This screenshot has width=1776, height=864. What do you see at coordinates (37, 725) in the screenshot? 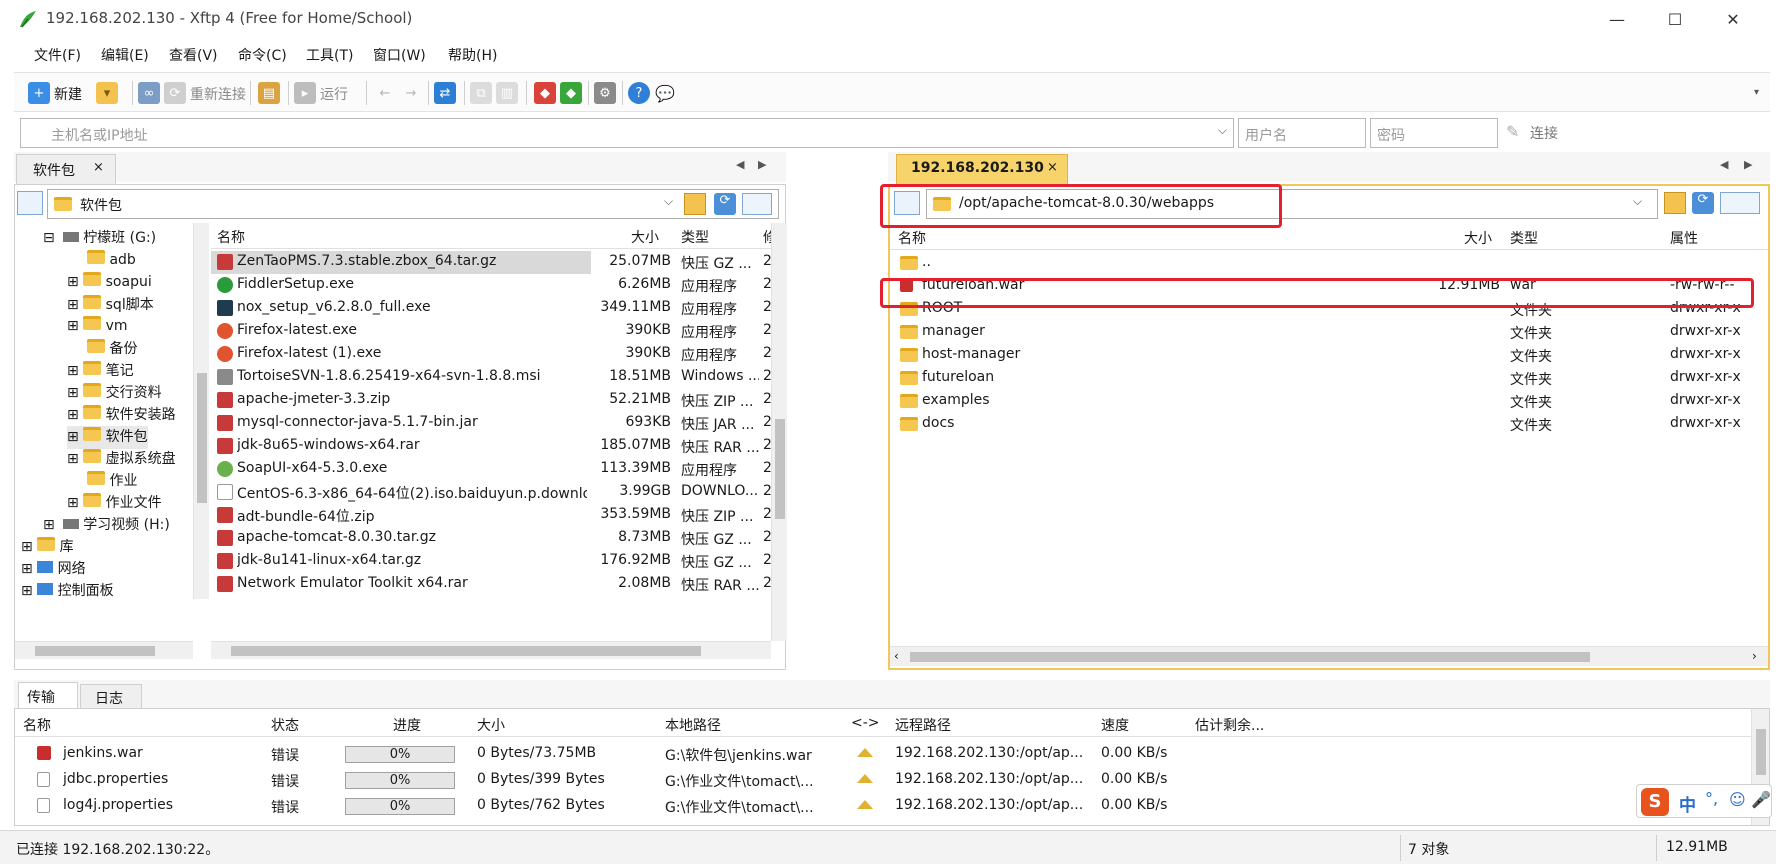
I see `column-header: 名称` at bounding box center [37, 725].